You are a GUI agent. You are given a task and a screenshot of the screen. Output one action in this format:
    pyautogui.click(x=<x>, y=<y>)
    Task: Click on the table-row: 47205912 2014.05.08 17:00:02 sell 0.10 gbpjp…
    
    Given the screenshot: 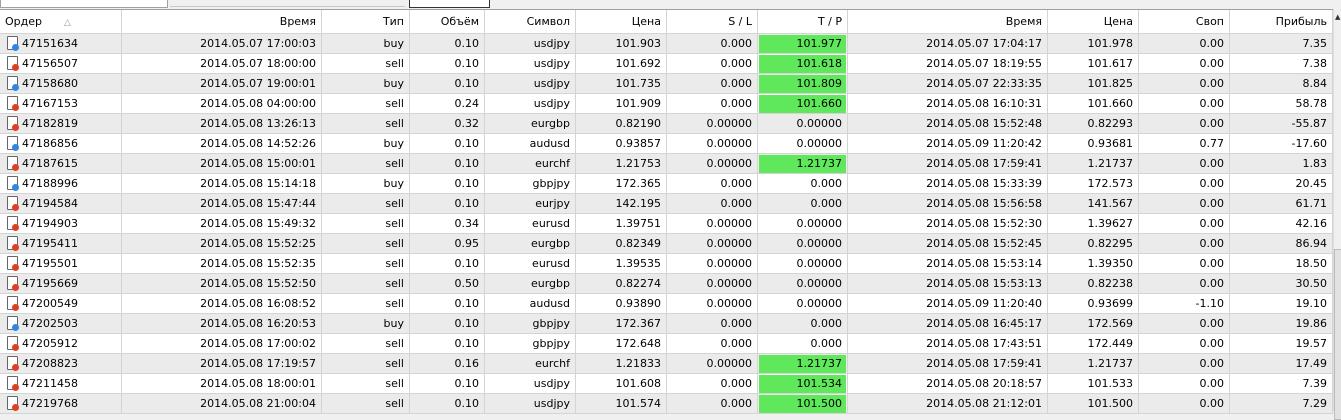 What is the action you would take?
    pyautogui.click(x=666, y=344)
    